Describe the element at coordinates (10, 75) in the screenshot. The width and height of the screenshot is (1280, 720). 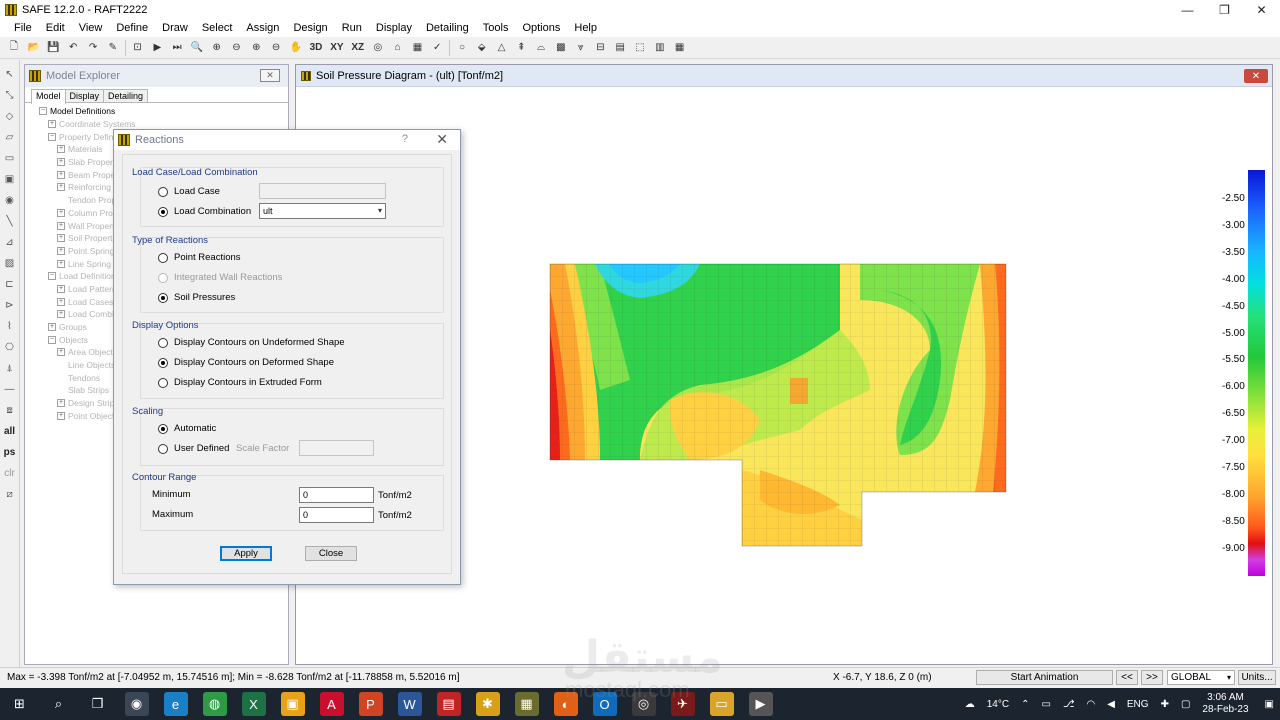
I see `pointer-icon: ↖` at that location.